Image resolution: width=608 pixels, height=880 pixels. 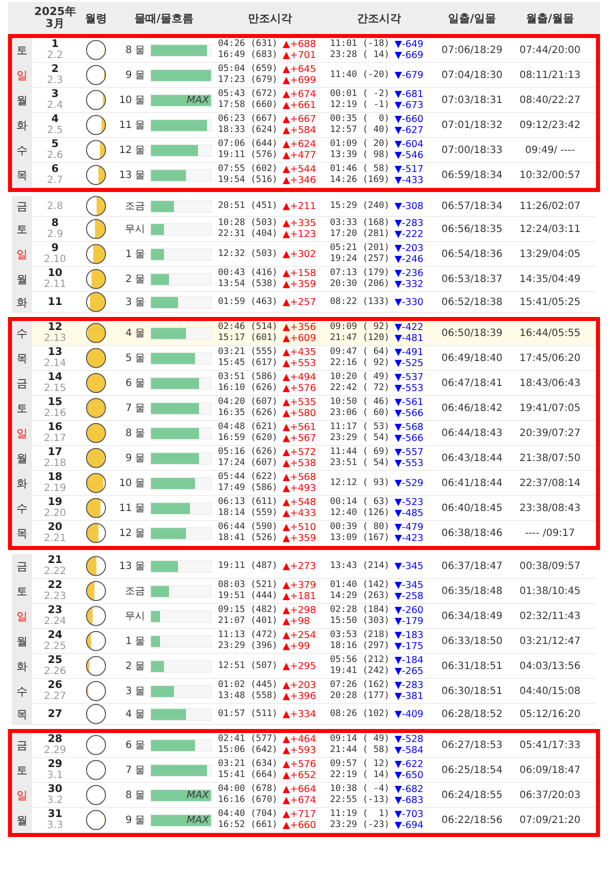 I want to click on sunrise-sunset: 06:31/18:51, so click(x=472, y=666).